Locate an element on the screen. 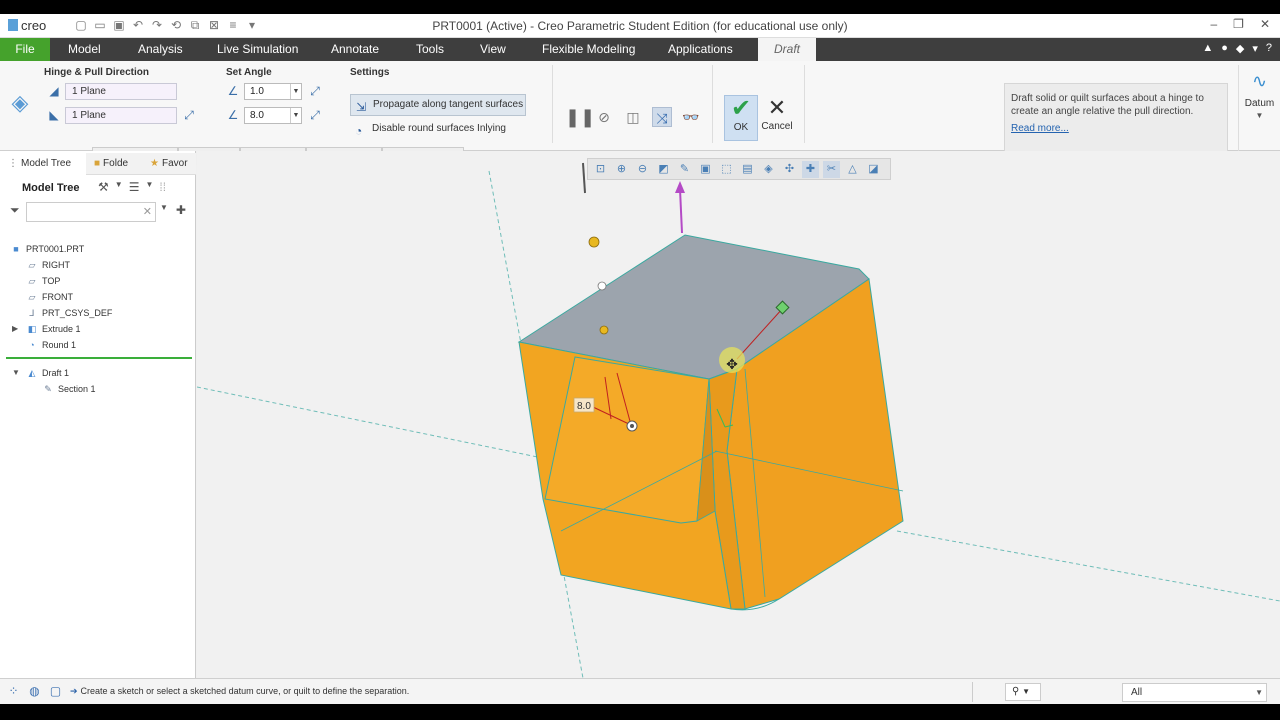  annotation-display-icon: ✚ is located at coordinates (810, 169).